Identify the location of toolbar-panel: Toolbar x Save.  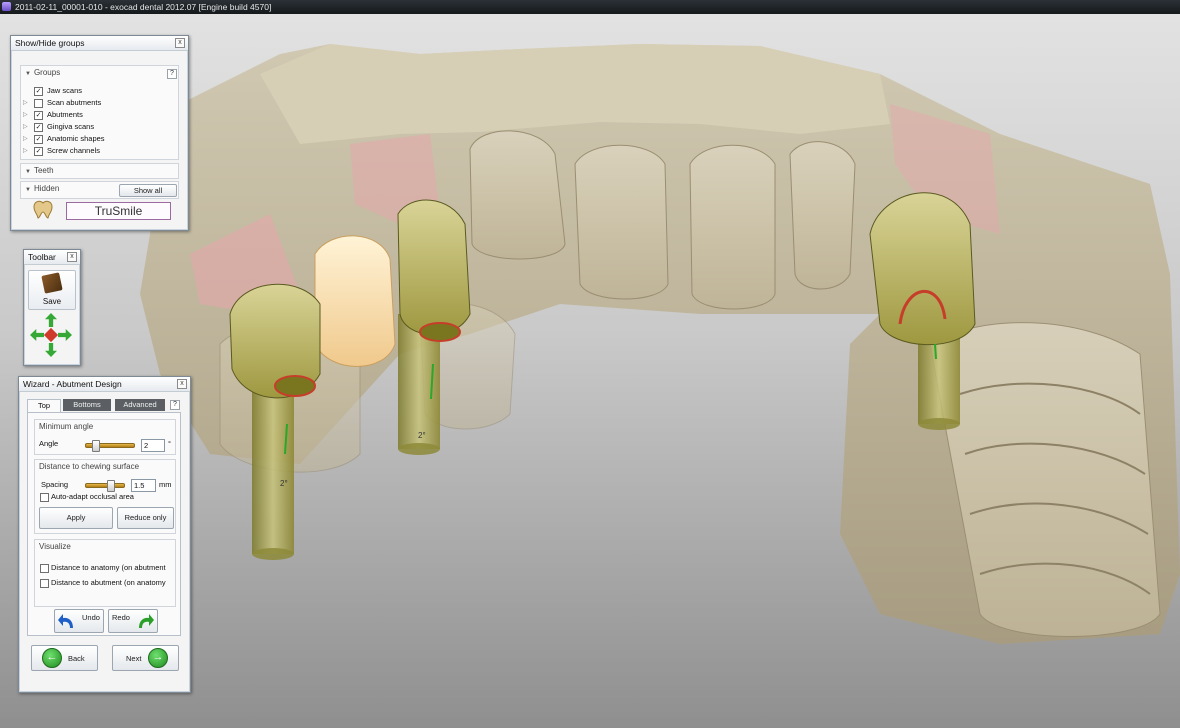
(52, 307).